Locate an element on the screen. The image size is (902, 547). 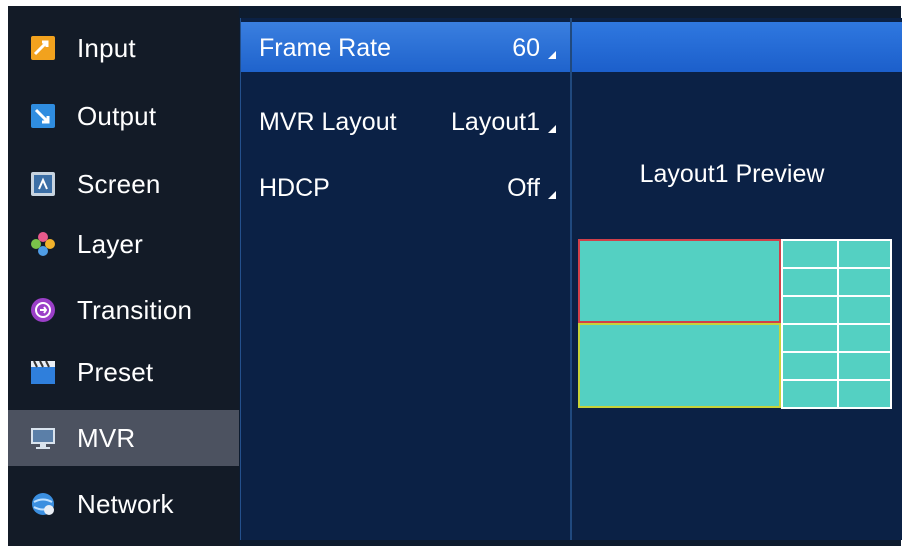
hdcp-row: HDCP Off is located at coordinates (405, 187).